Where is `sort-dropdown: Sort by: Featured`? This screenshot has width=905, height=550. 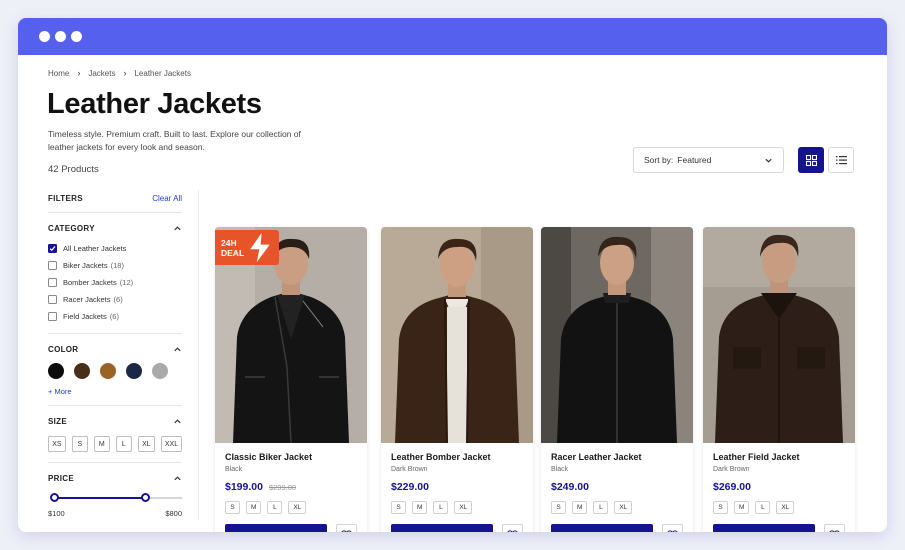 sort-dropdown: Sort by: Featured is located at coordinates (708, 160).